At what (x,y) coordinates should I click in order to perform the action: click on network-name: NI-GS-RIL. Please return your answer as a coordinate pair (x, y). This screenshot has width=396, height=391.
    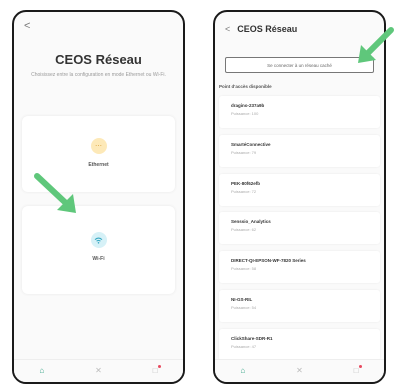
    Looking at the image, I should click on (242, 299).